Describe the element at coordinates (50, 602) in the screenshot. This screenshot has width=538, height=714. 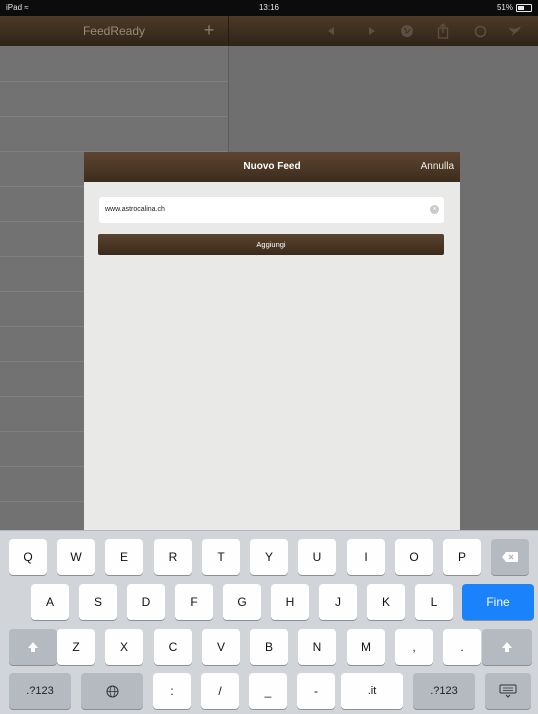
I see `key-a: A` at that location.